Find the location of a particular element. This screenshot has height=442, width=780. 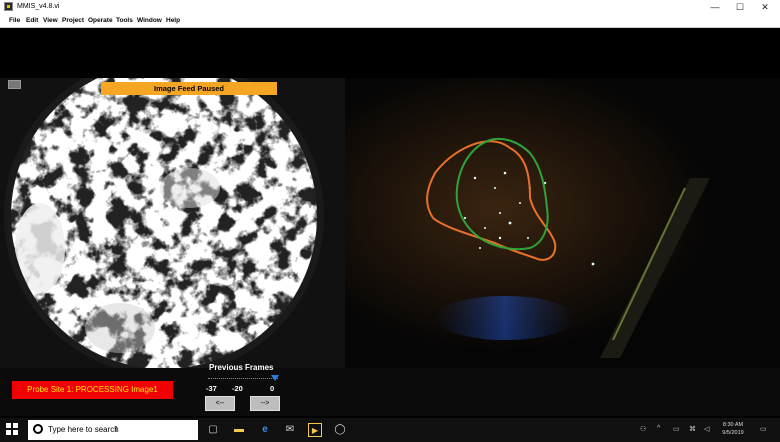

menu-tools: Tools is located at coordinates (124, 20).